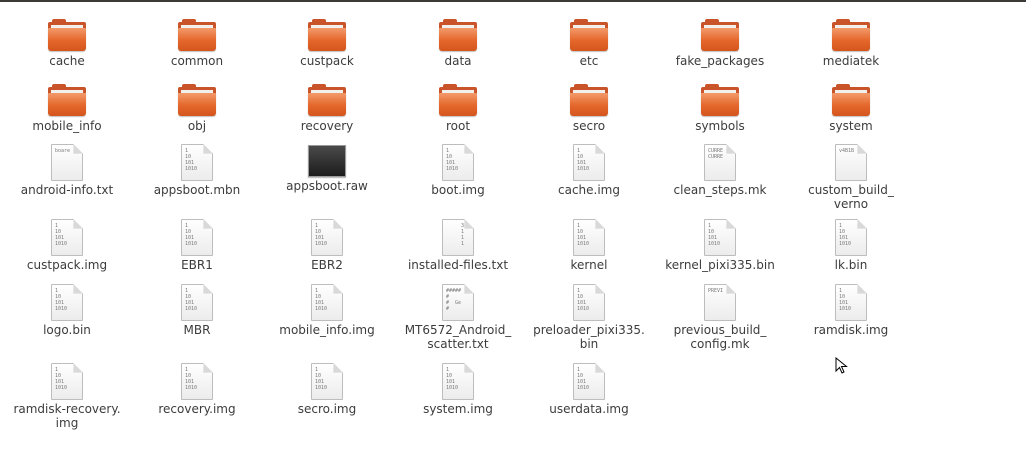 This screenshot has height=453, width=1026. I want to click on file-item-ramdisk-recovery-img: 1 10 101 1010 ramdisk-recovery. img, so click(67, 396).